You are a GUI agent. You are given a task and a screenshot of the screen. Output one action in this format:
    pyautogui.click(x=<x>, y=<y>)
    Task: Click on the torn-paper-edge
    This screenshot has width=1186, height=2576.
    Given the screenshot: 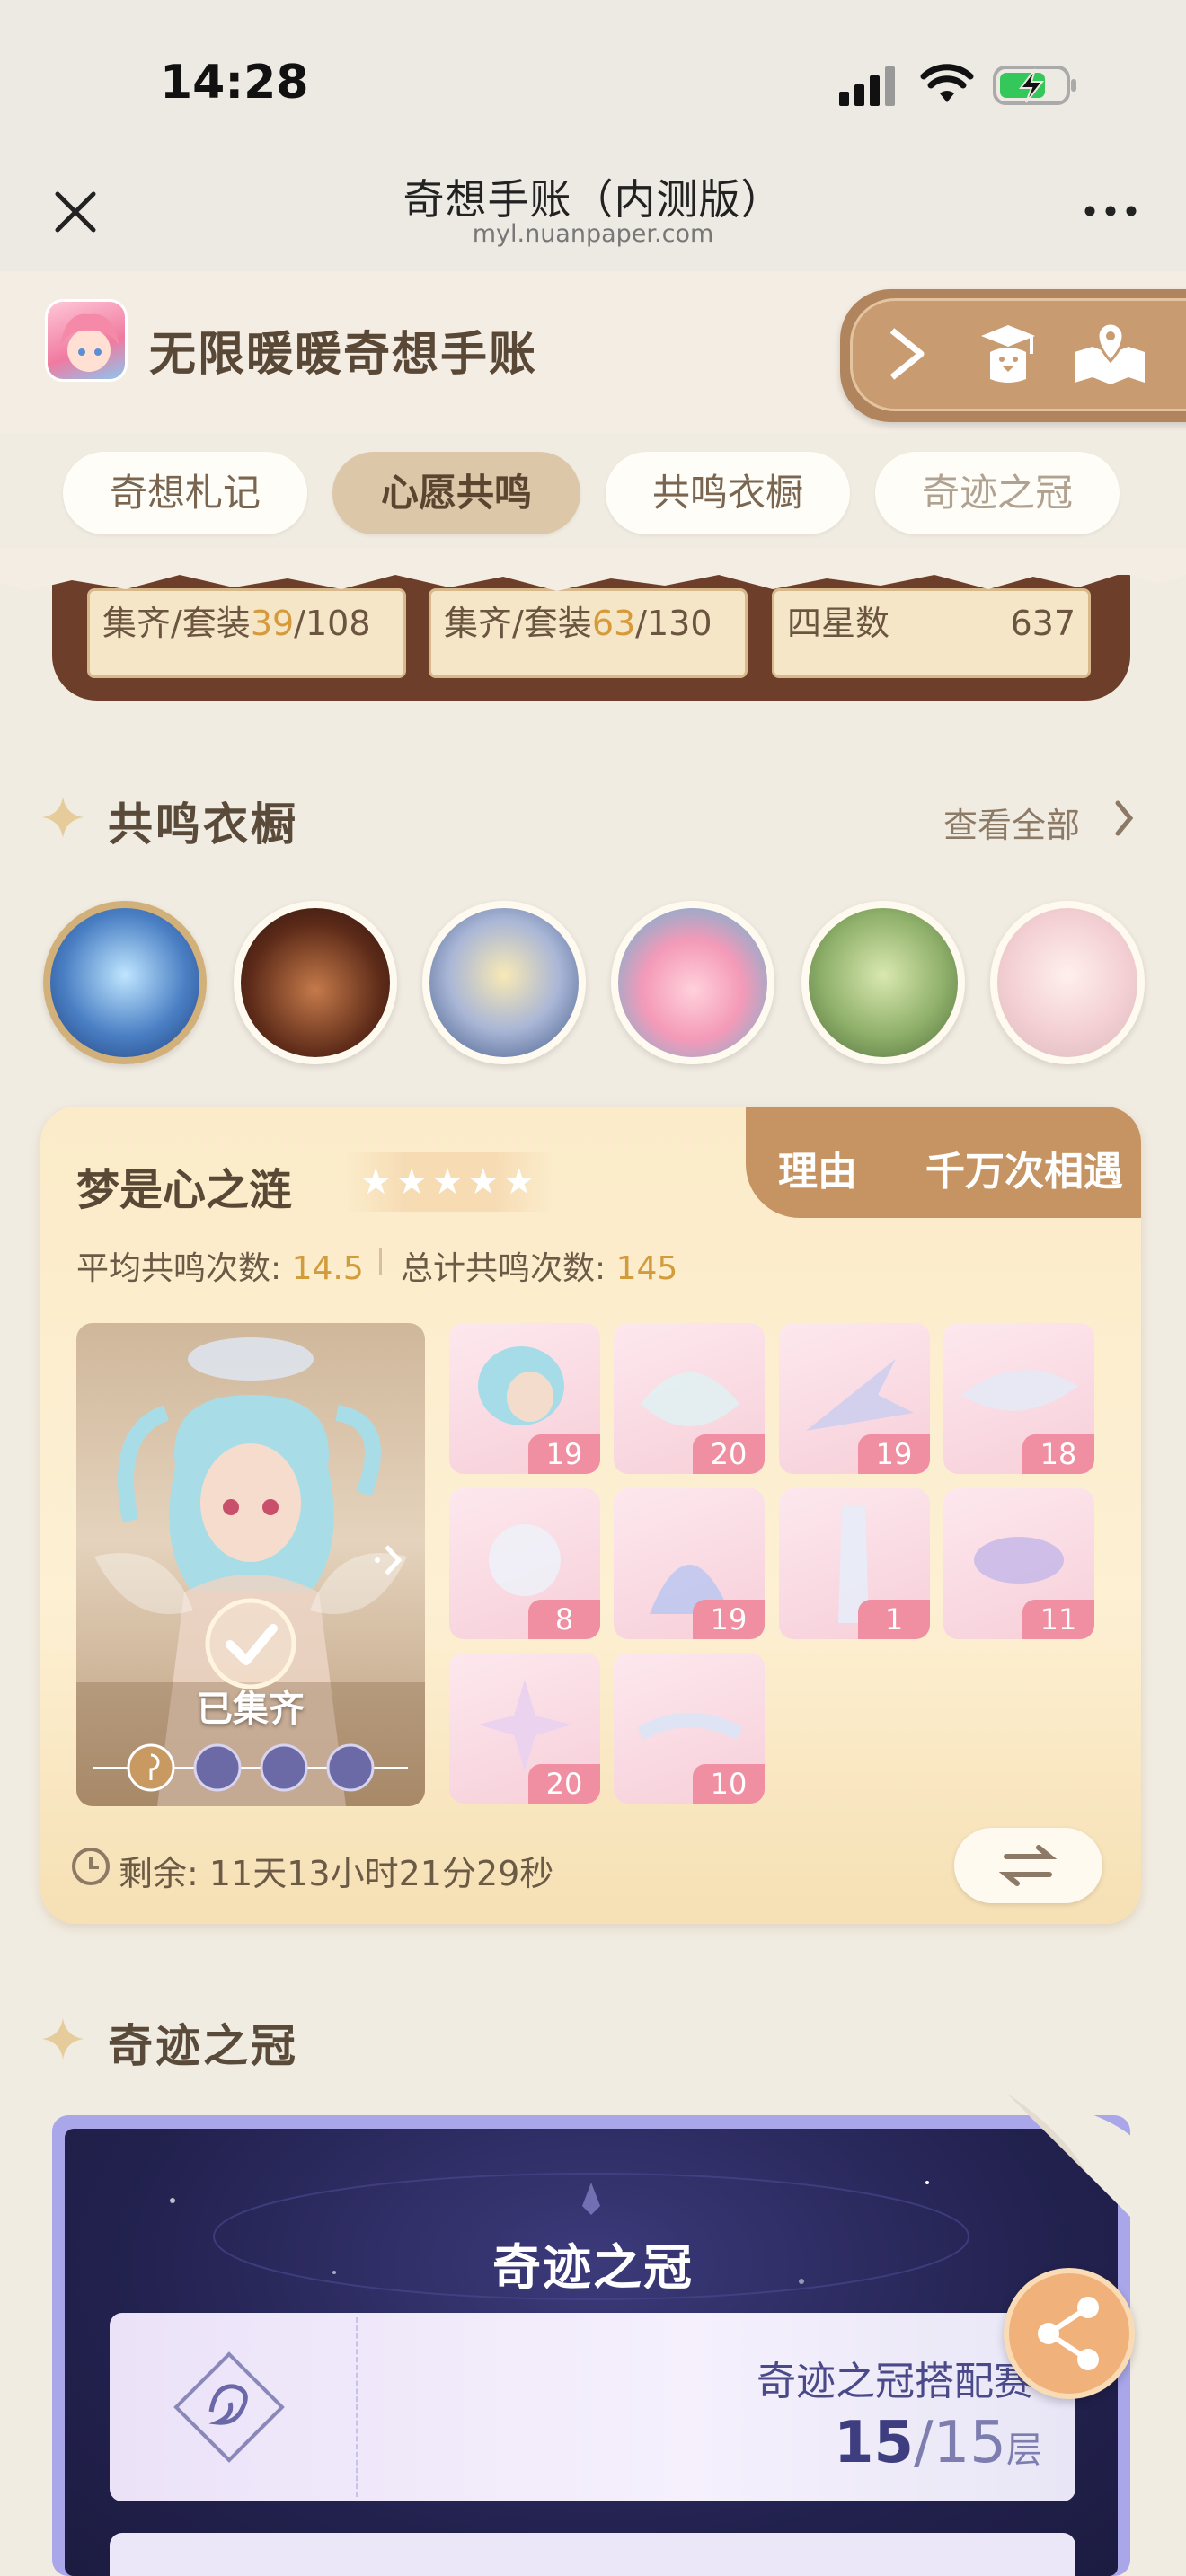 What is the action you would take?
    pyautogui.click(x=593, y=569)
    